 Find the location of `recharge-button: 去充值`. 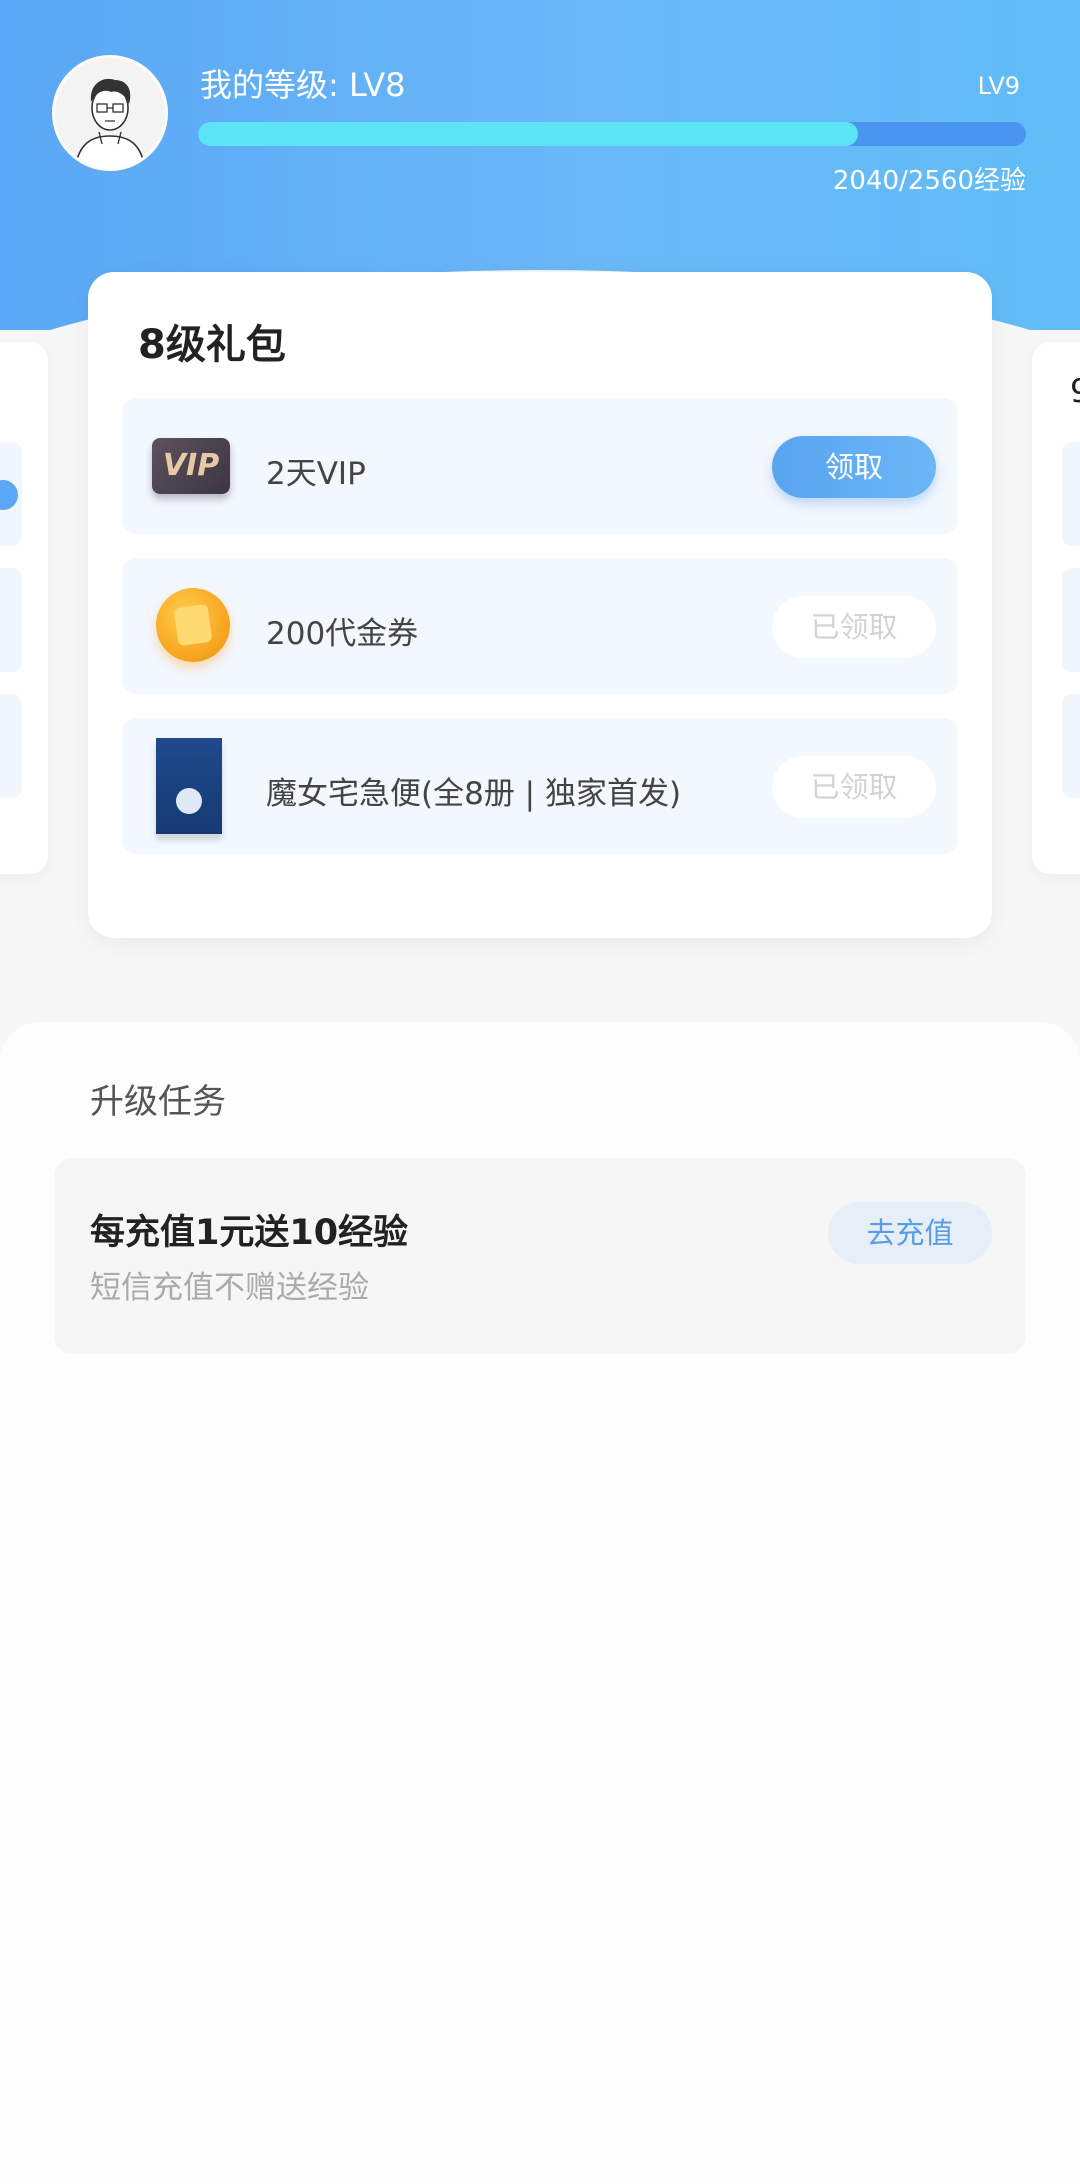

recharge-button: 去充值 is located at coordinates (910, 1233).